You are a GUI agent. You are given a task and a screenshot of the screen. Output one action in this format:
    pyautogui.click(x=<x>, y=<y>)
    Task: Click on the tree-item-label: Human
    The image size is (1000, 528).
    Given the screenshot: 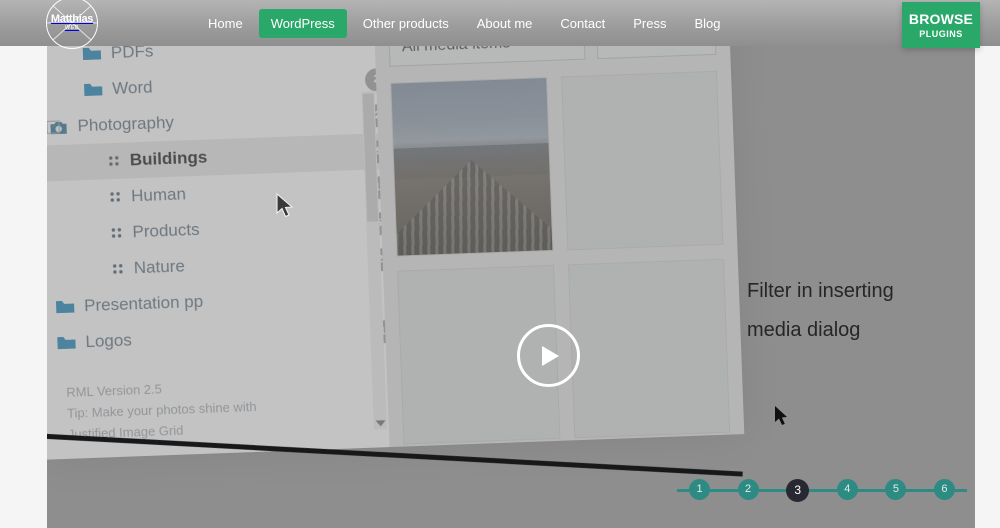 What is the action you would take?
    pyautogui.click(x=158, y=195)
    